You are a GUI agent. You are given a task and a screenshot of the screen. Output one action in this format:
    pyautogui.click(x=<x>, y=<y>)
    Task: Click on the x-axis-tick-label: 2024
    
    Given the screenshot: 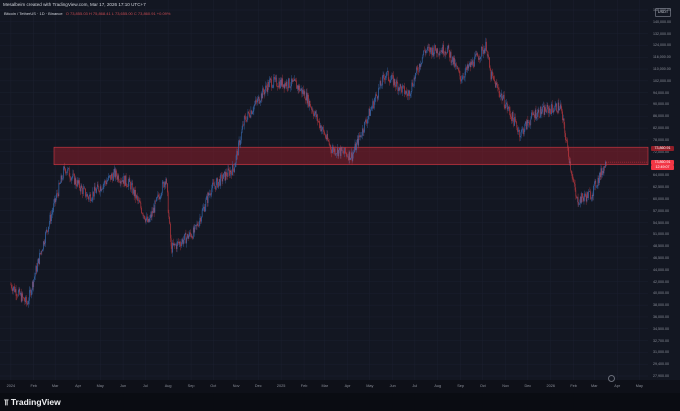 What is the action you would take?
    pyautogui.click(x=11, y=386)
    